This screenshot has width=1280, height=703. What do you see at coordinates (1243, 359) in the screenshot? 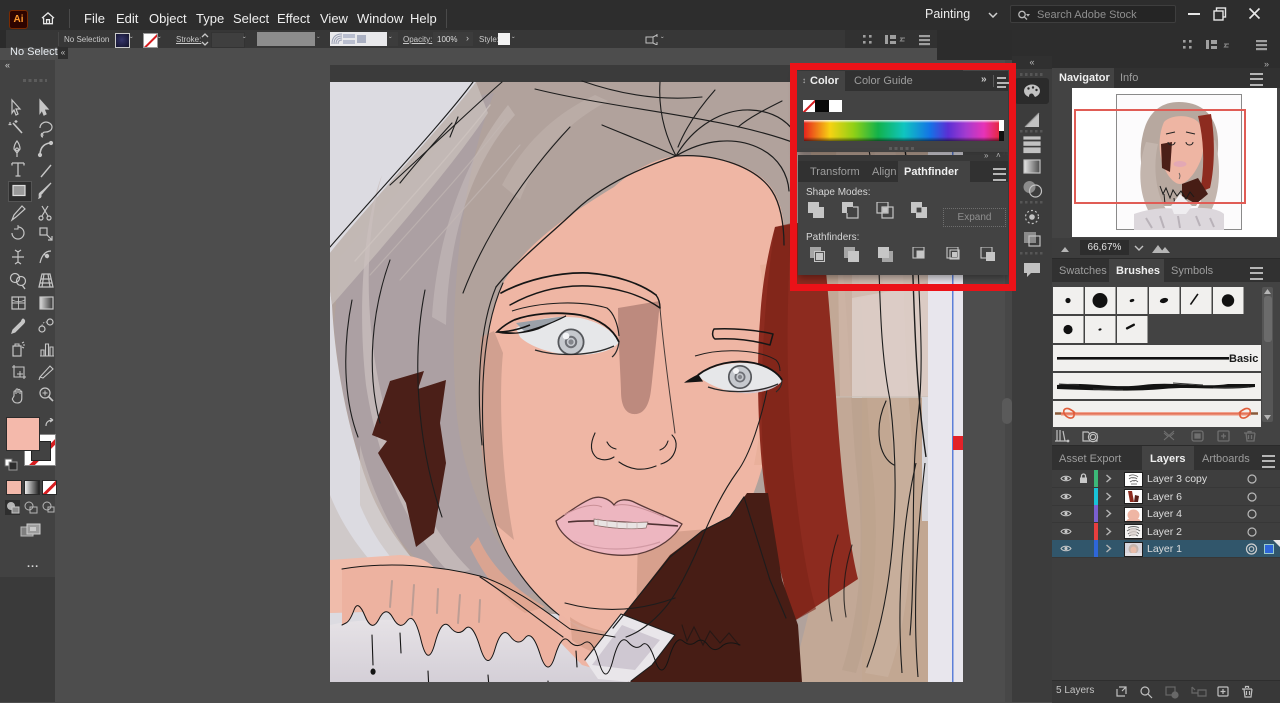
I see `svg-text: Basic` at bounding box center [1243, 359].